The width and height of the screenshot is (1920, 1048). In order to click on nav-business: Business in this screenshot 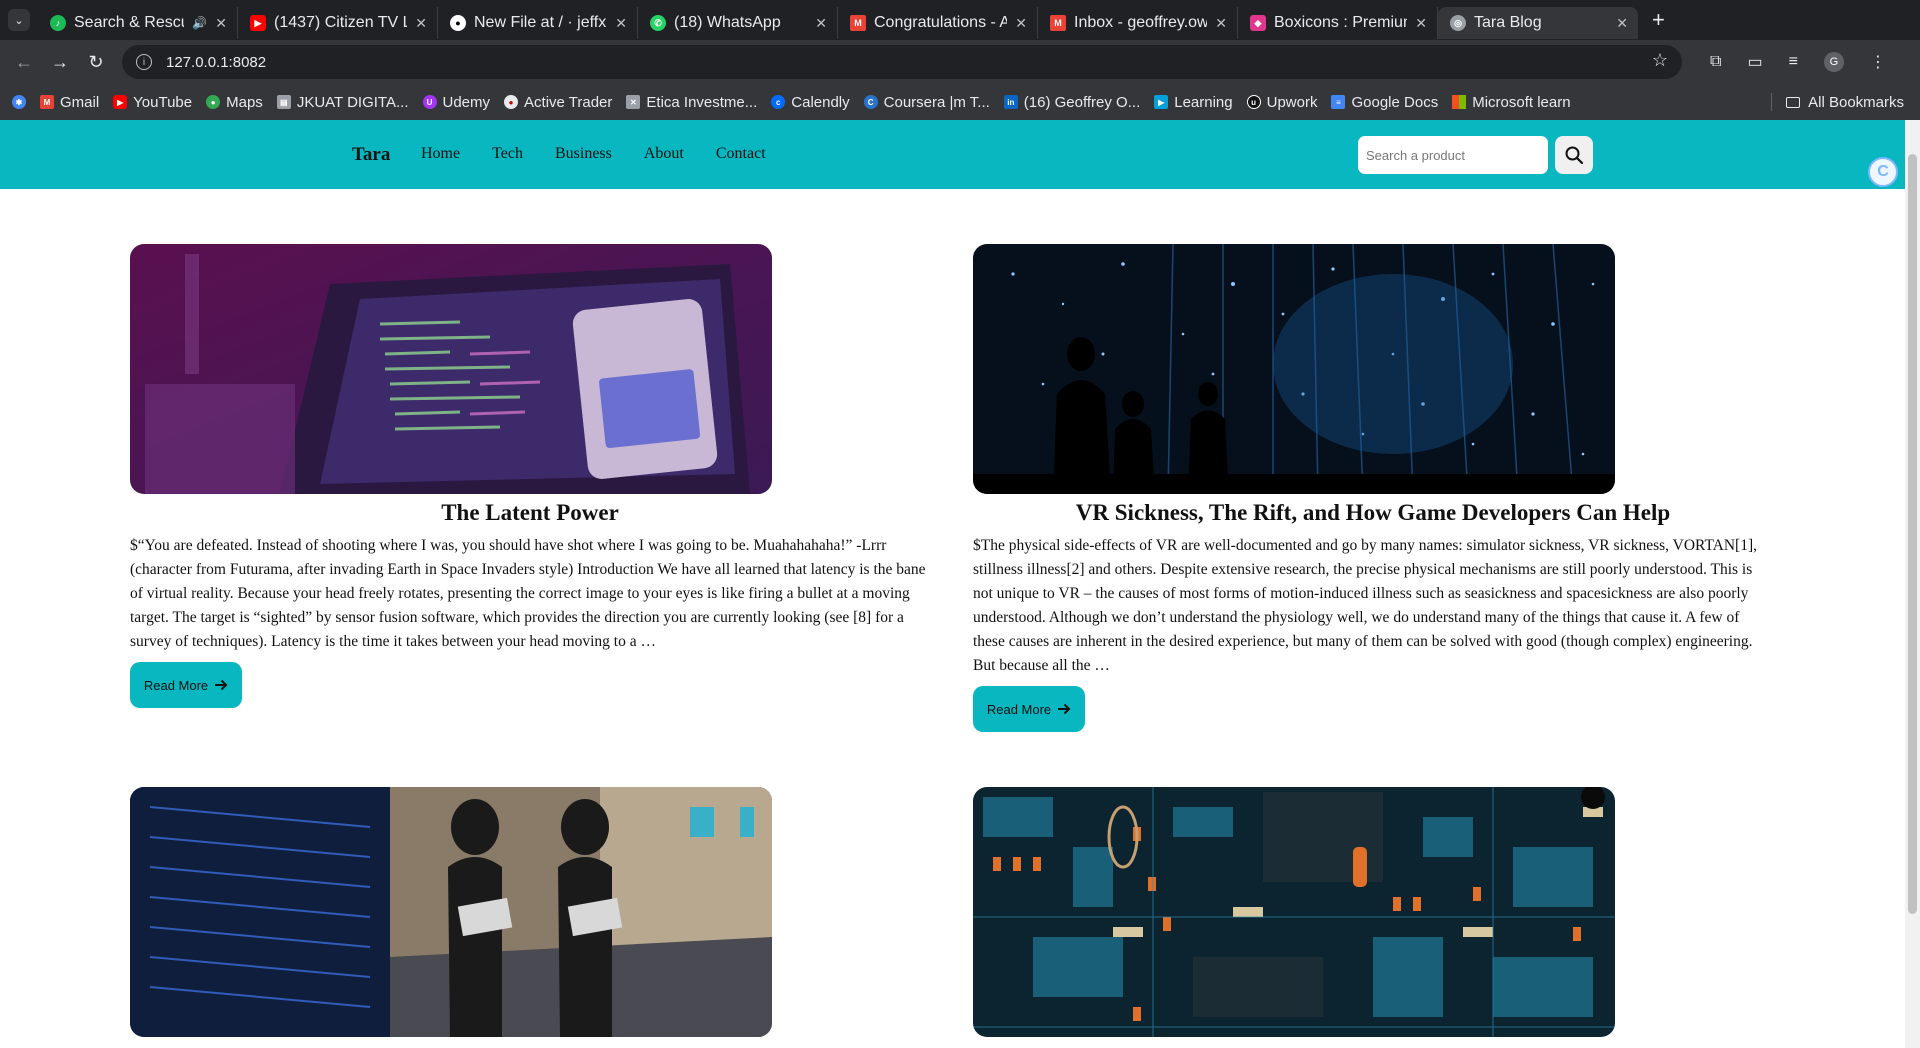, I will do `click(583, 154)`.